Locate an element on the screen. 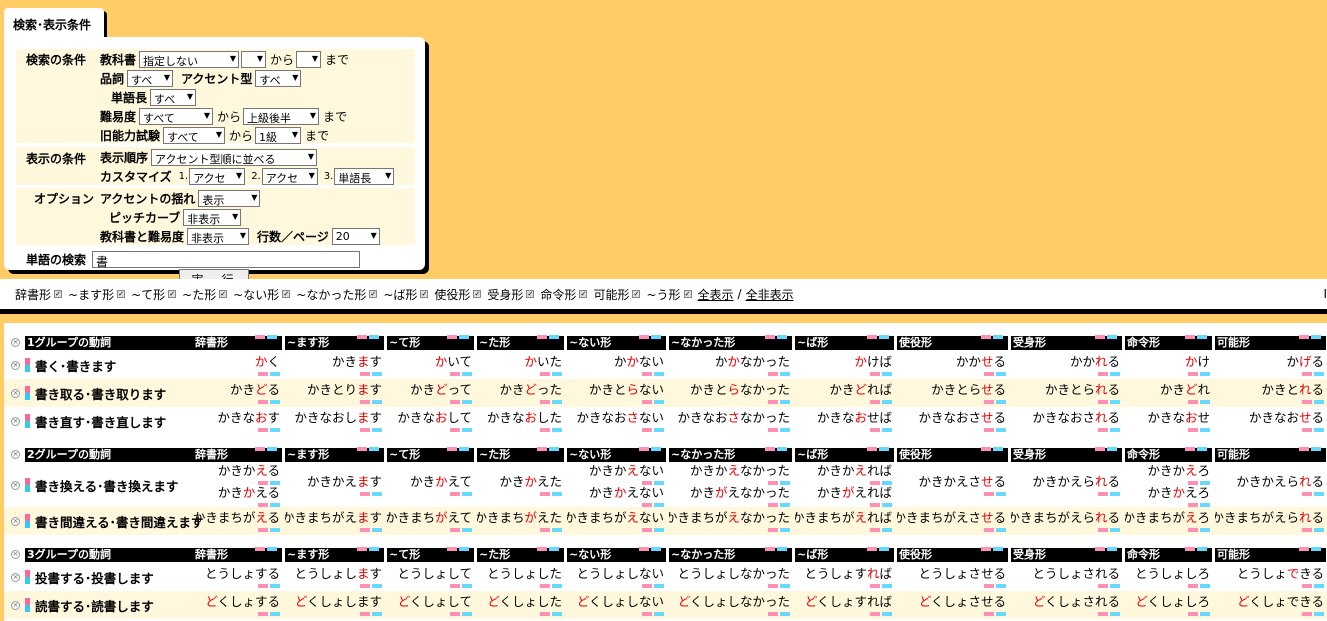 The width and height of the screenshot is (1327, 621). accent-sway-select: 表示 is located at coordinates (229, 198).